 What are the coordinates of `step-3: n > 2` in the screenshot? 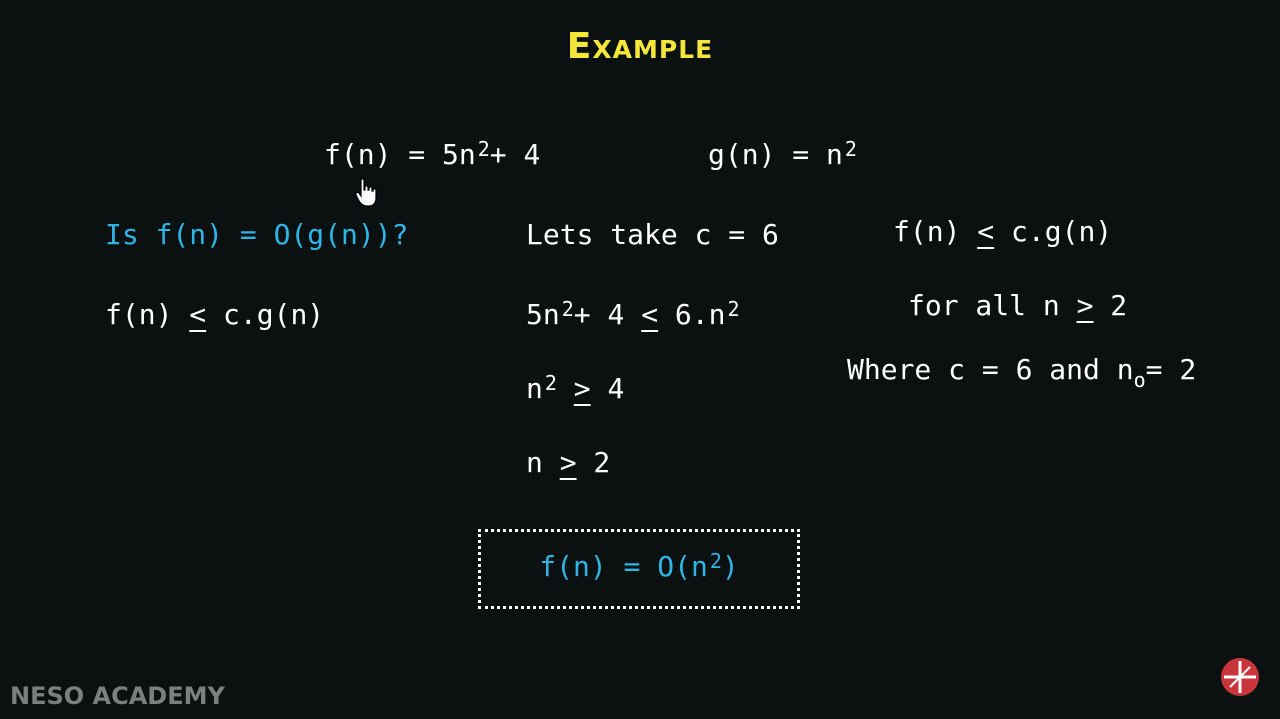 It's located at (568, 462).